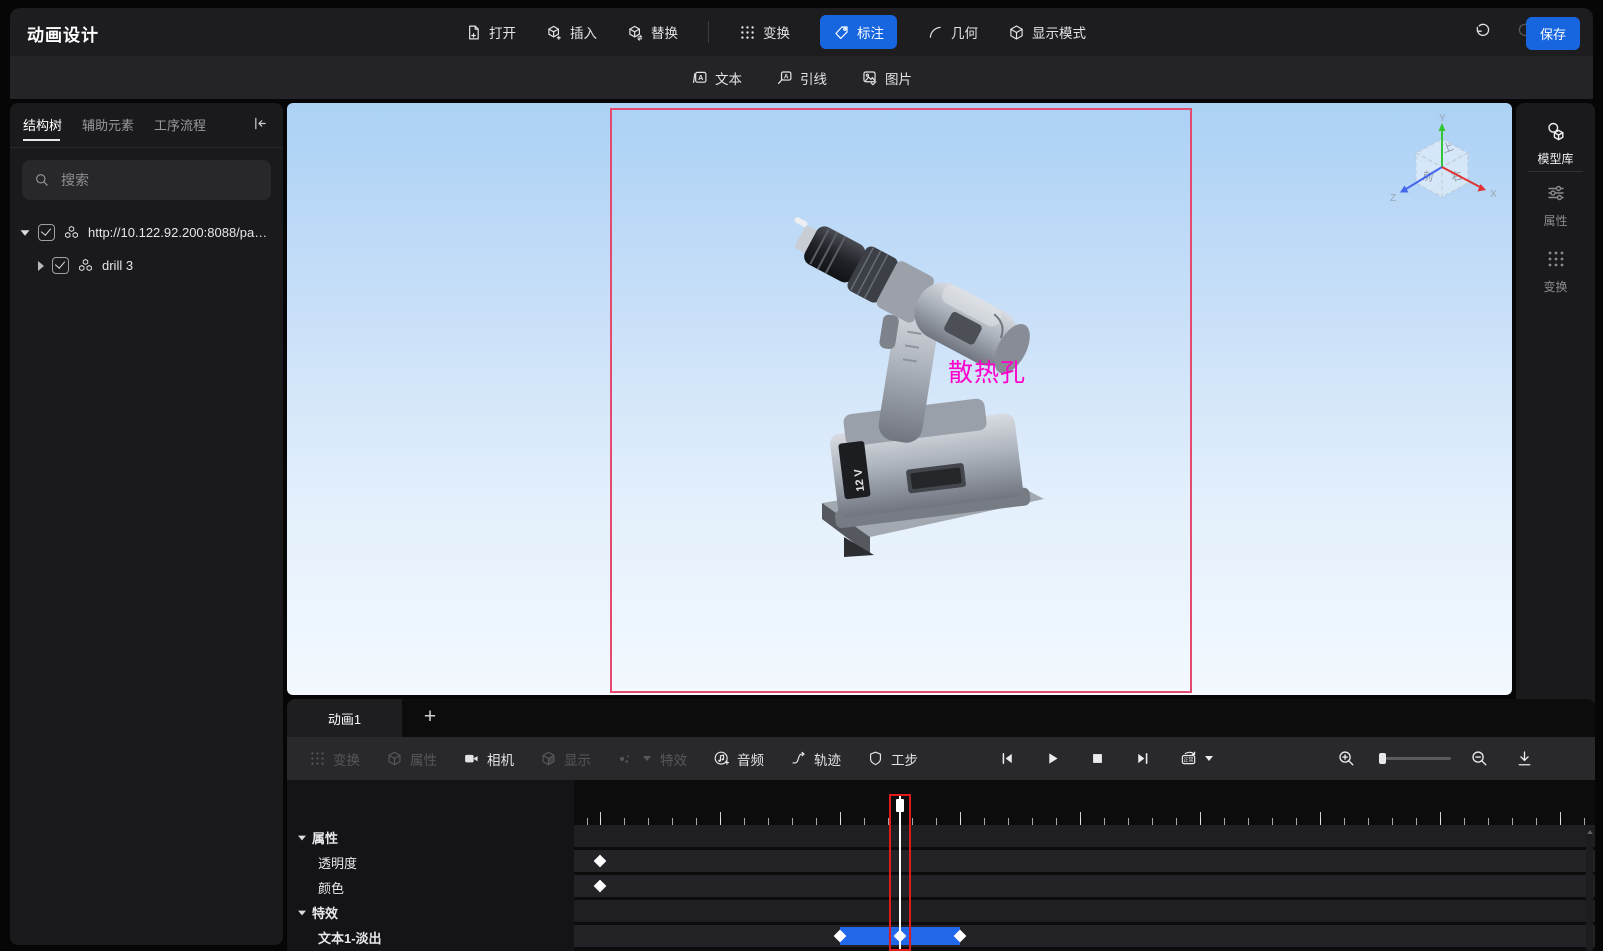  Describe the element at coordinates (1555, 193) in the screenshot. I see `properties-sliders-icon` at that location.